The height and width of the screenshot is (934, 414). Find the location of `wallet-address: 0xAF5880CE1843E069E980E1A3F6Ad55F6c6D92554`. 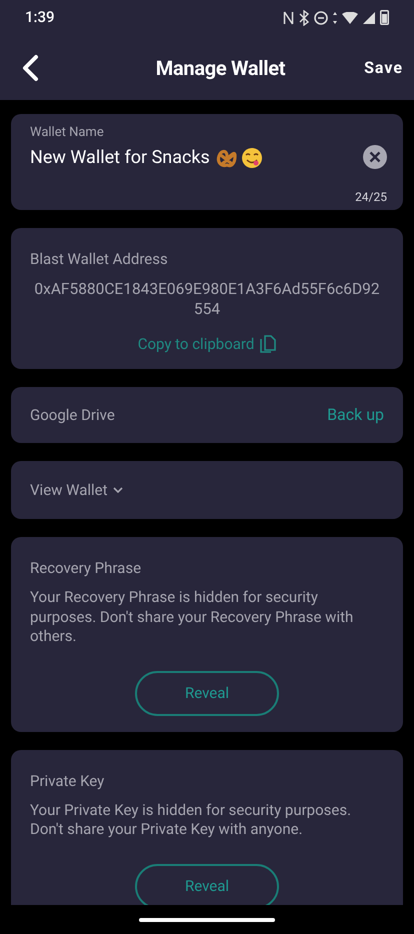

wallet-address: 0xAF5880CE1843E069E980E1A3F6Ad55F6c6D92554 is located at coordinates (207, 299).